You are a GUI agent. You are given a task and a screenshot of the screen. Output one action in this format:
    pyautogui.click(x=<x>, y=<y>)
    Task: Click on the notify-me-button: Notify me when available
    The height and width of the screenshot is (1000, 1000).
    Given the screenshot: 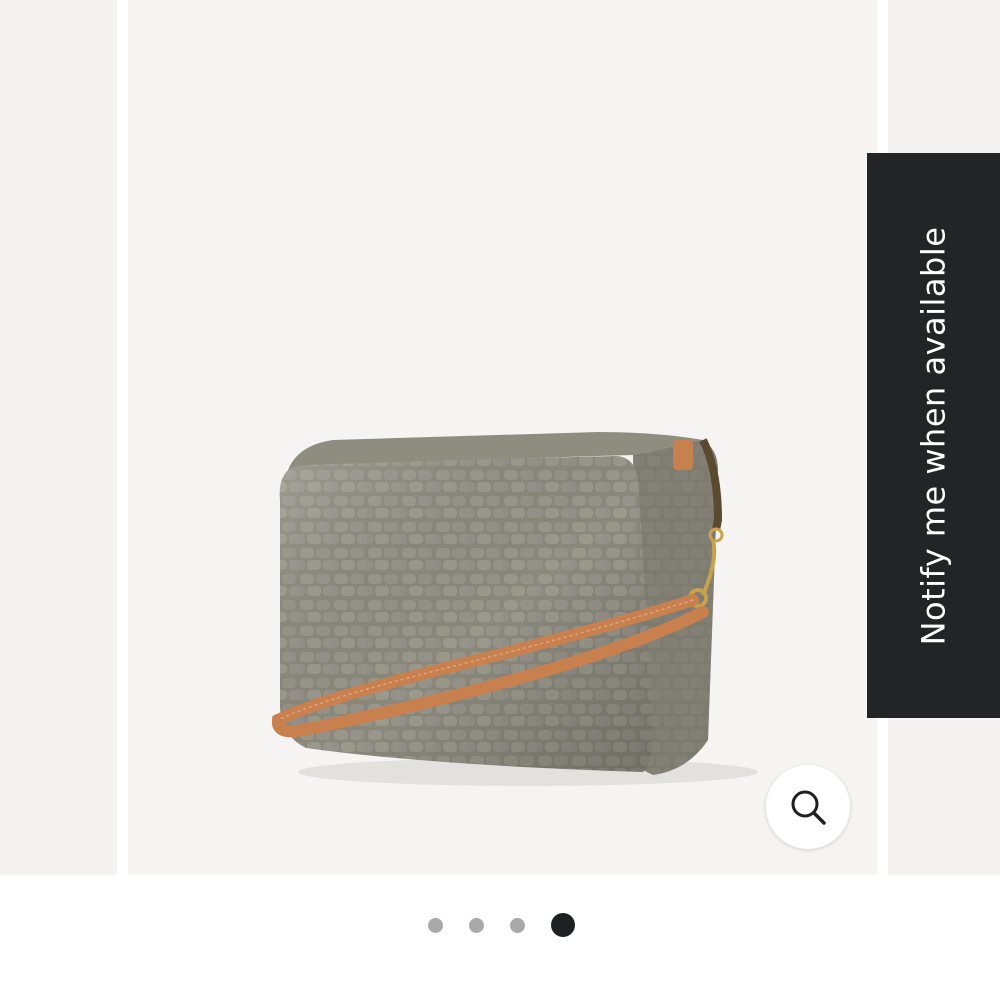 What is the action you would take?
    pyautogui.click(x=933, y=435)
    